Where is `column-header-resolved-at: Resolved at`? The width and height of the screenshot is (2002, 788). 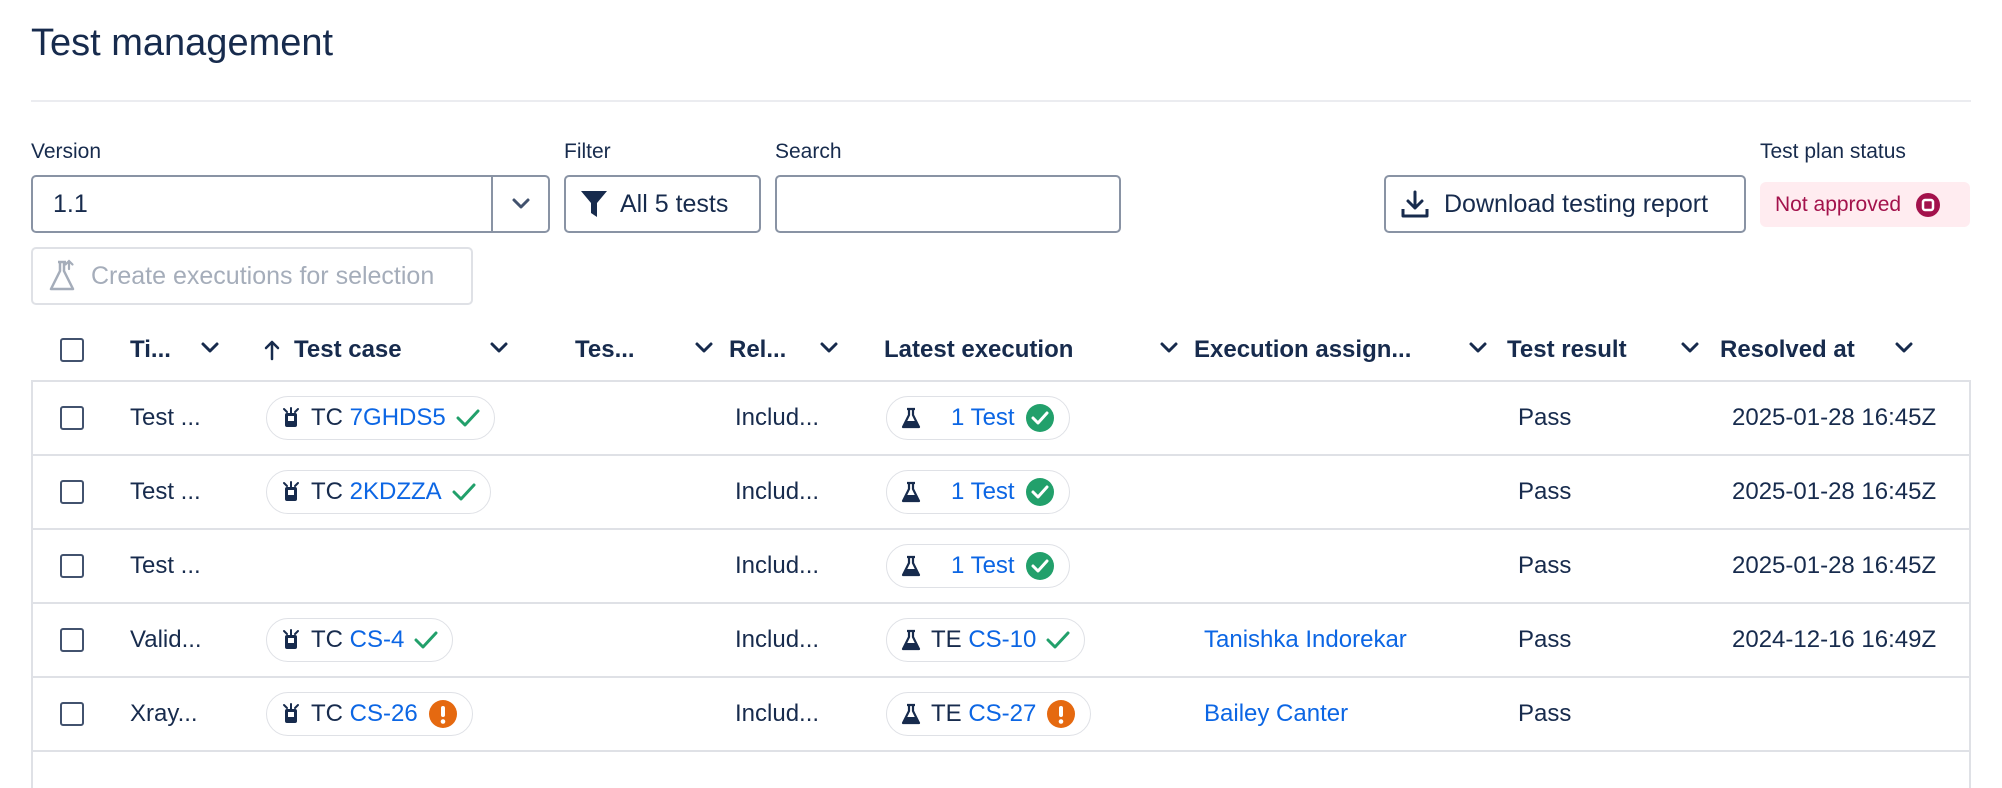
column-header-resolved-at: Resolved at is located at coordinates (1840, 350).